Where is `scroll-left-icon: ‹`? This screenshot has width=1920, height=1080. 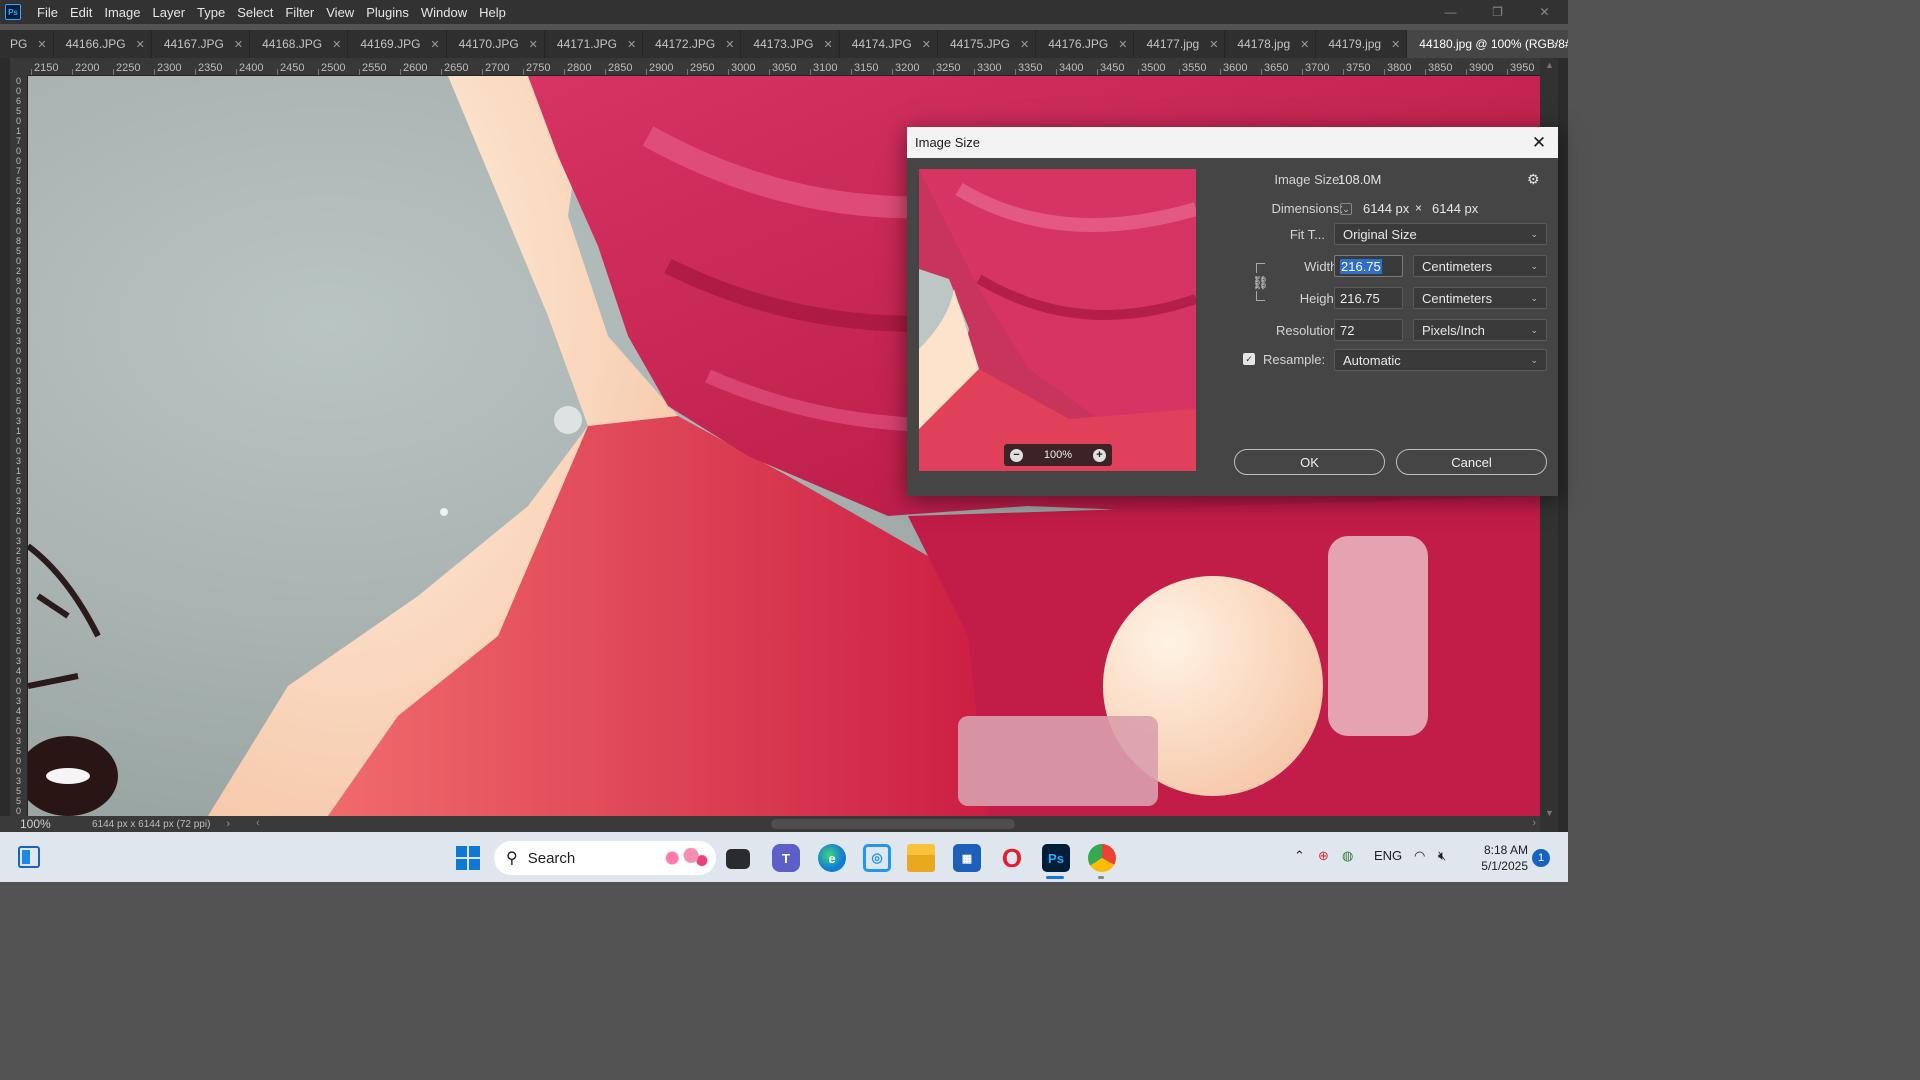
scroll-left-icon: ‹ is located at coordinates (258, 823).